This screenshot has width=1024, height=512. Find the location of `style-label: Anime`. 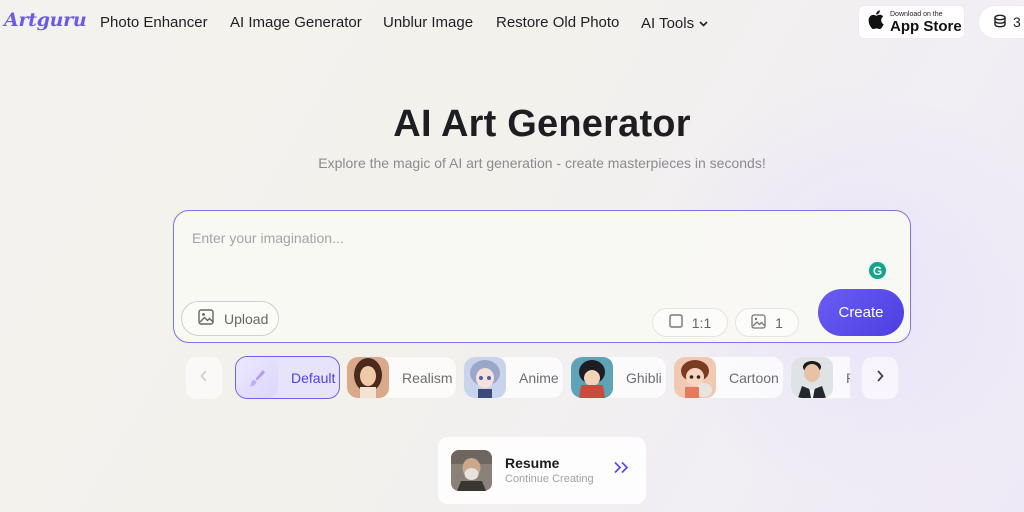

style-label: Anime is located at coordinates (539, 377).